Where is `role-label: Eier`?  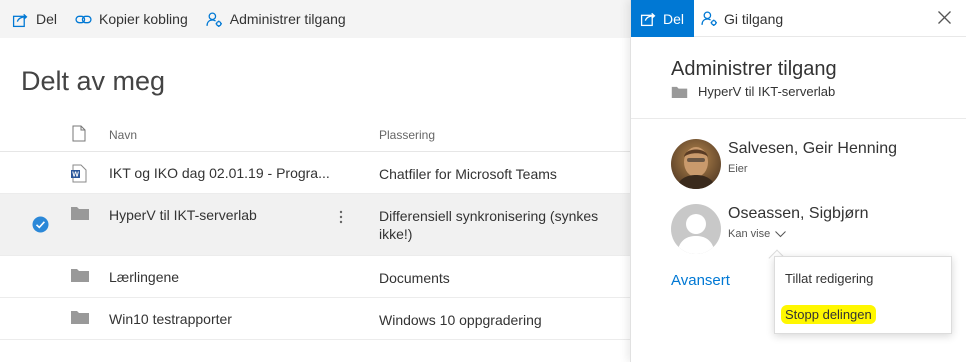 role-label: Eier is located at coordinates (738, 169).